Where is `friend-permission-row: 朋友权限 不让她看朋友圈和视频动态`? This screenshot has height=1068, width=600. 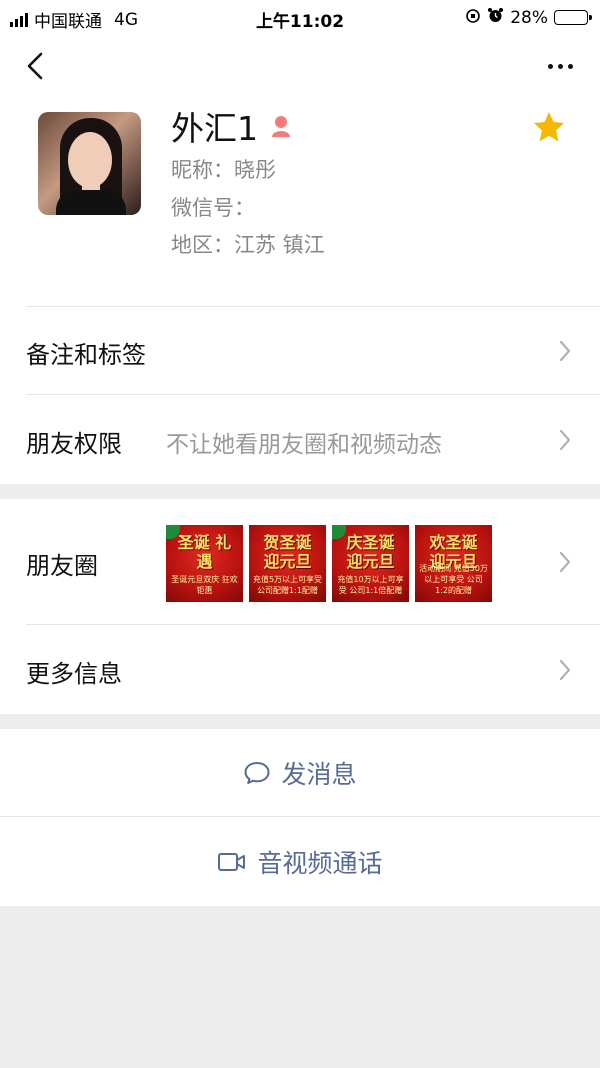
friend-permission-row: 朋友权限 不让她看朋友圈和视频动态 is located at coordinates (300, 439).